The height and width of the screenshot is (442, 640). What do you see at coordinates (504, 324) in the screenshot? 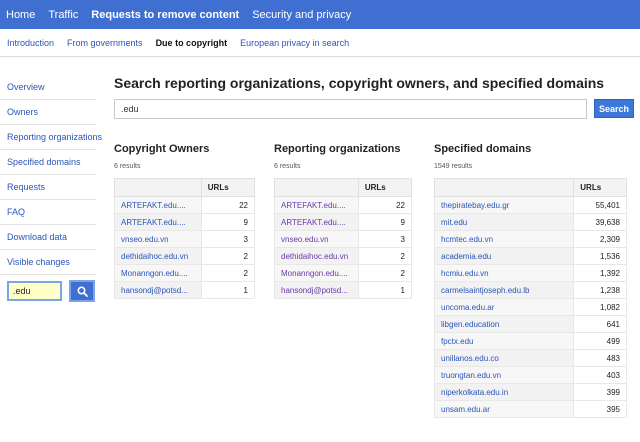
I see `row-name-link: libgen.education` at bounding box center [504, 324].